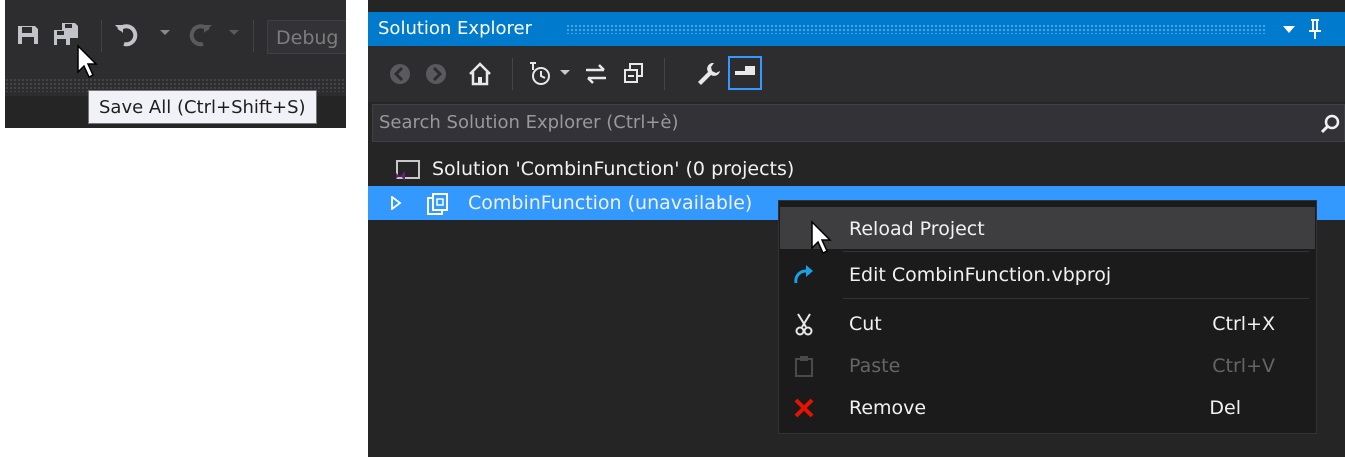 Image resolution: width=1345 pixels, height=457 pixels. I want to click on standard-toolbar-row: Debug, so click(175, 33).